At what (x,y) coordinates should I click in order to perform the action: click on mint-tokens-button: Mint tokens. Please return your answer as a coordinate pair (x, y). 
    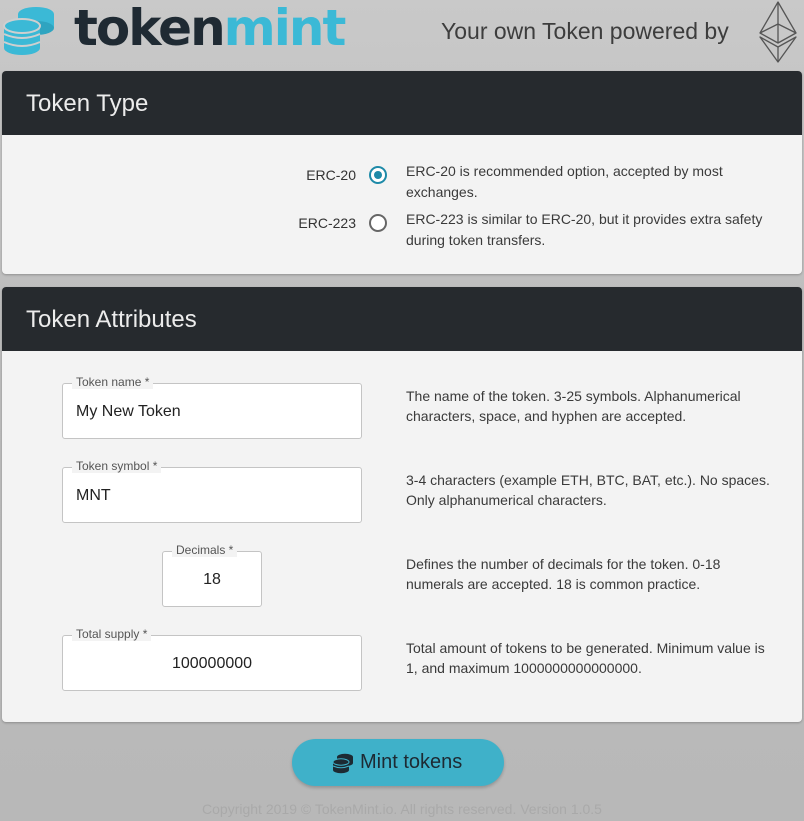
    Looking at the image, I should click on (398, 762).